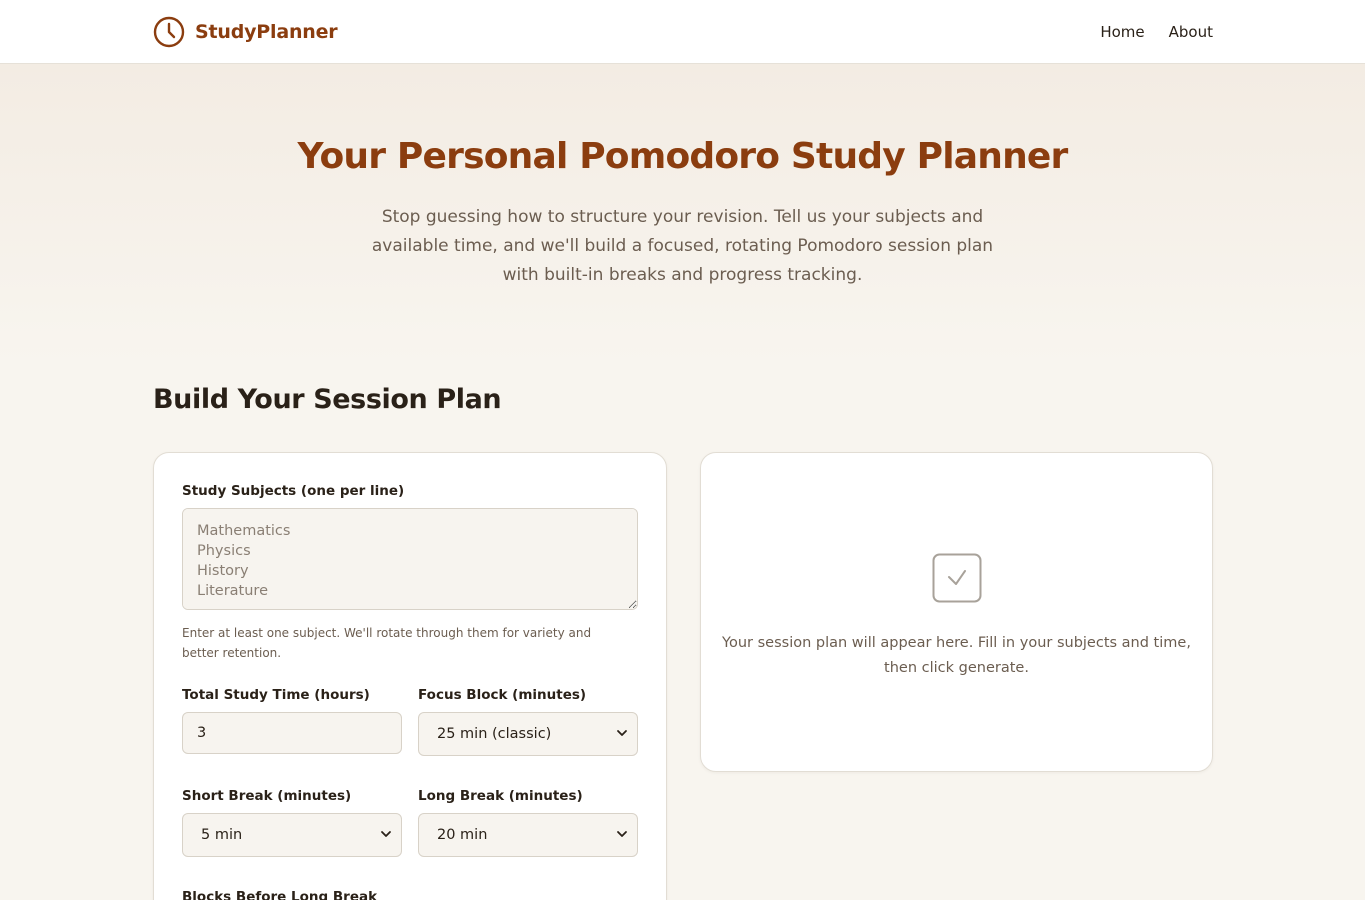  I want to click on focus-block-field: Focus Block (minutes) 25 min (classic), so click(528, 721).